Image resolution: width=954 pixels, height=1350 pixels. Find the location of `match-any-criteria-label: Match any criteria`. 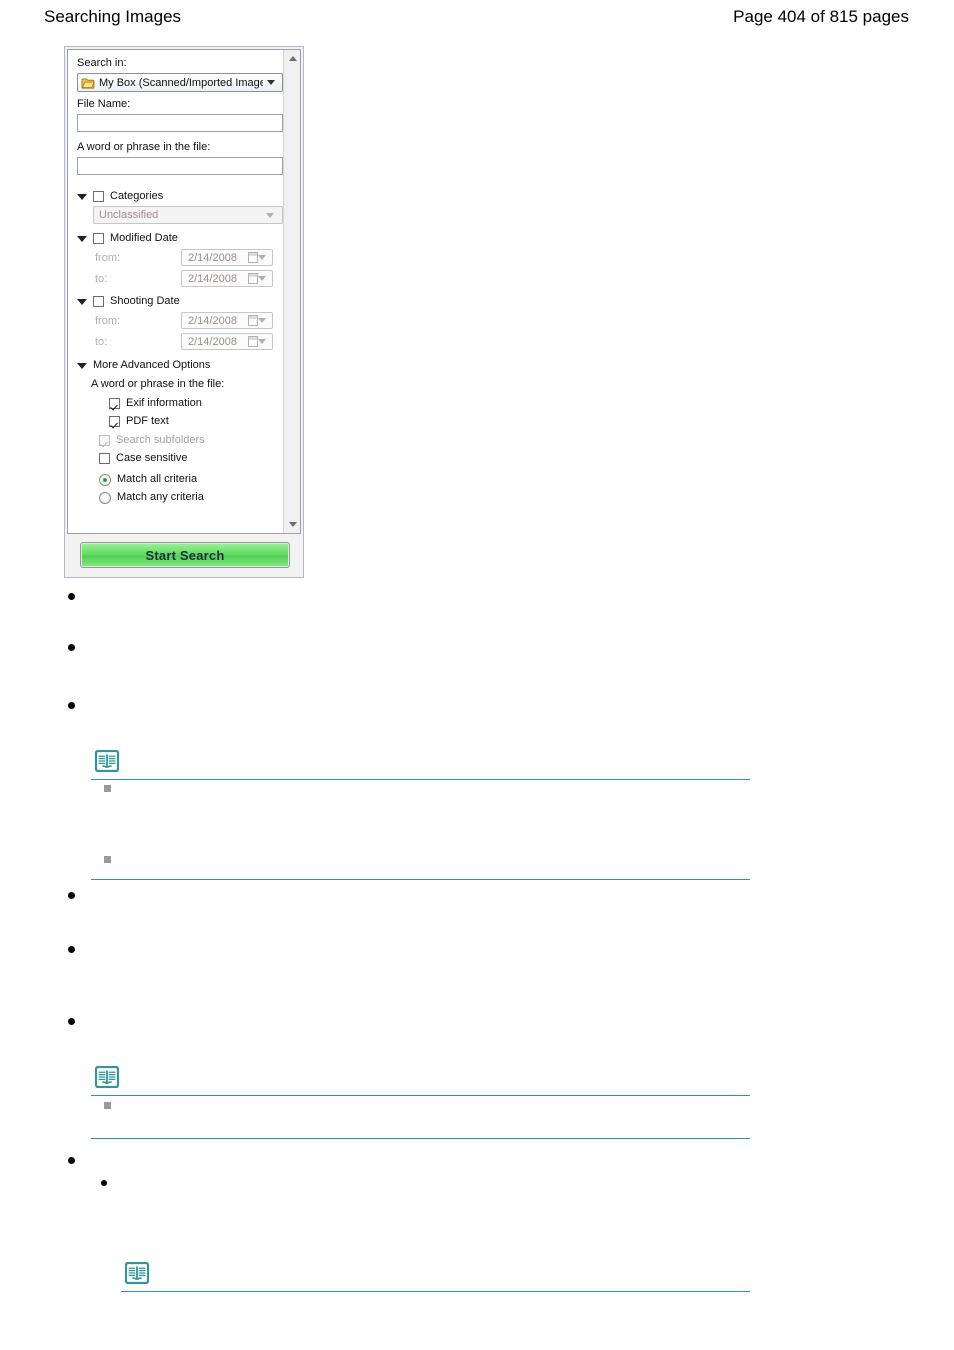

match-any-criteria-label: Match any criteria is located at coordinates (160, 497).